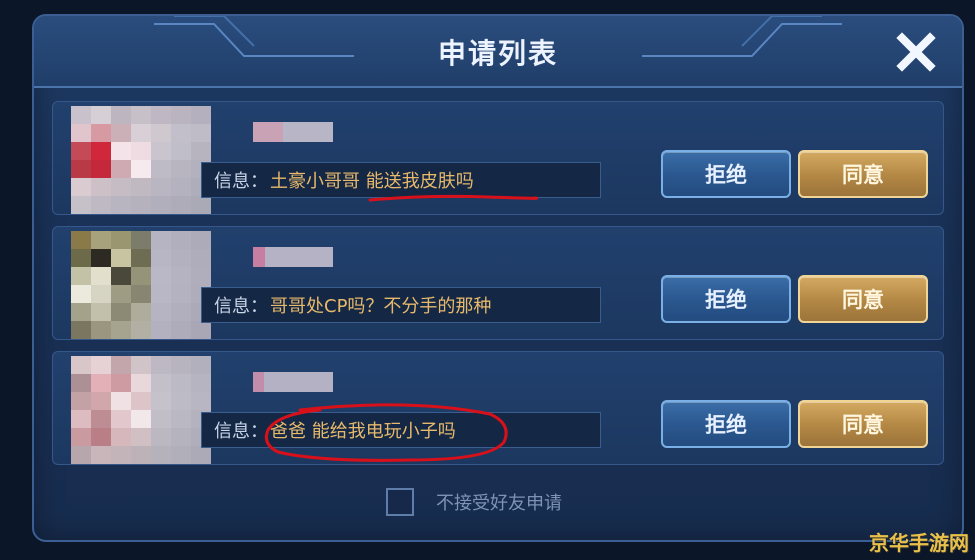  I want to click on reject-requests-checkbox, so click(400, 502).